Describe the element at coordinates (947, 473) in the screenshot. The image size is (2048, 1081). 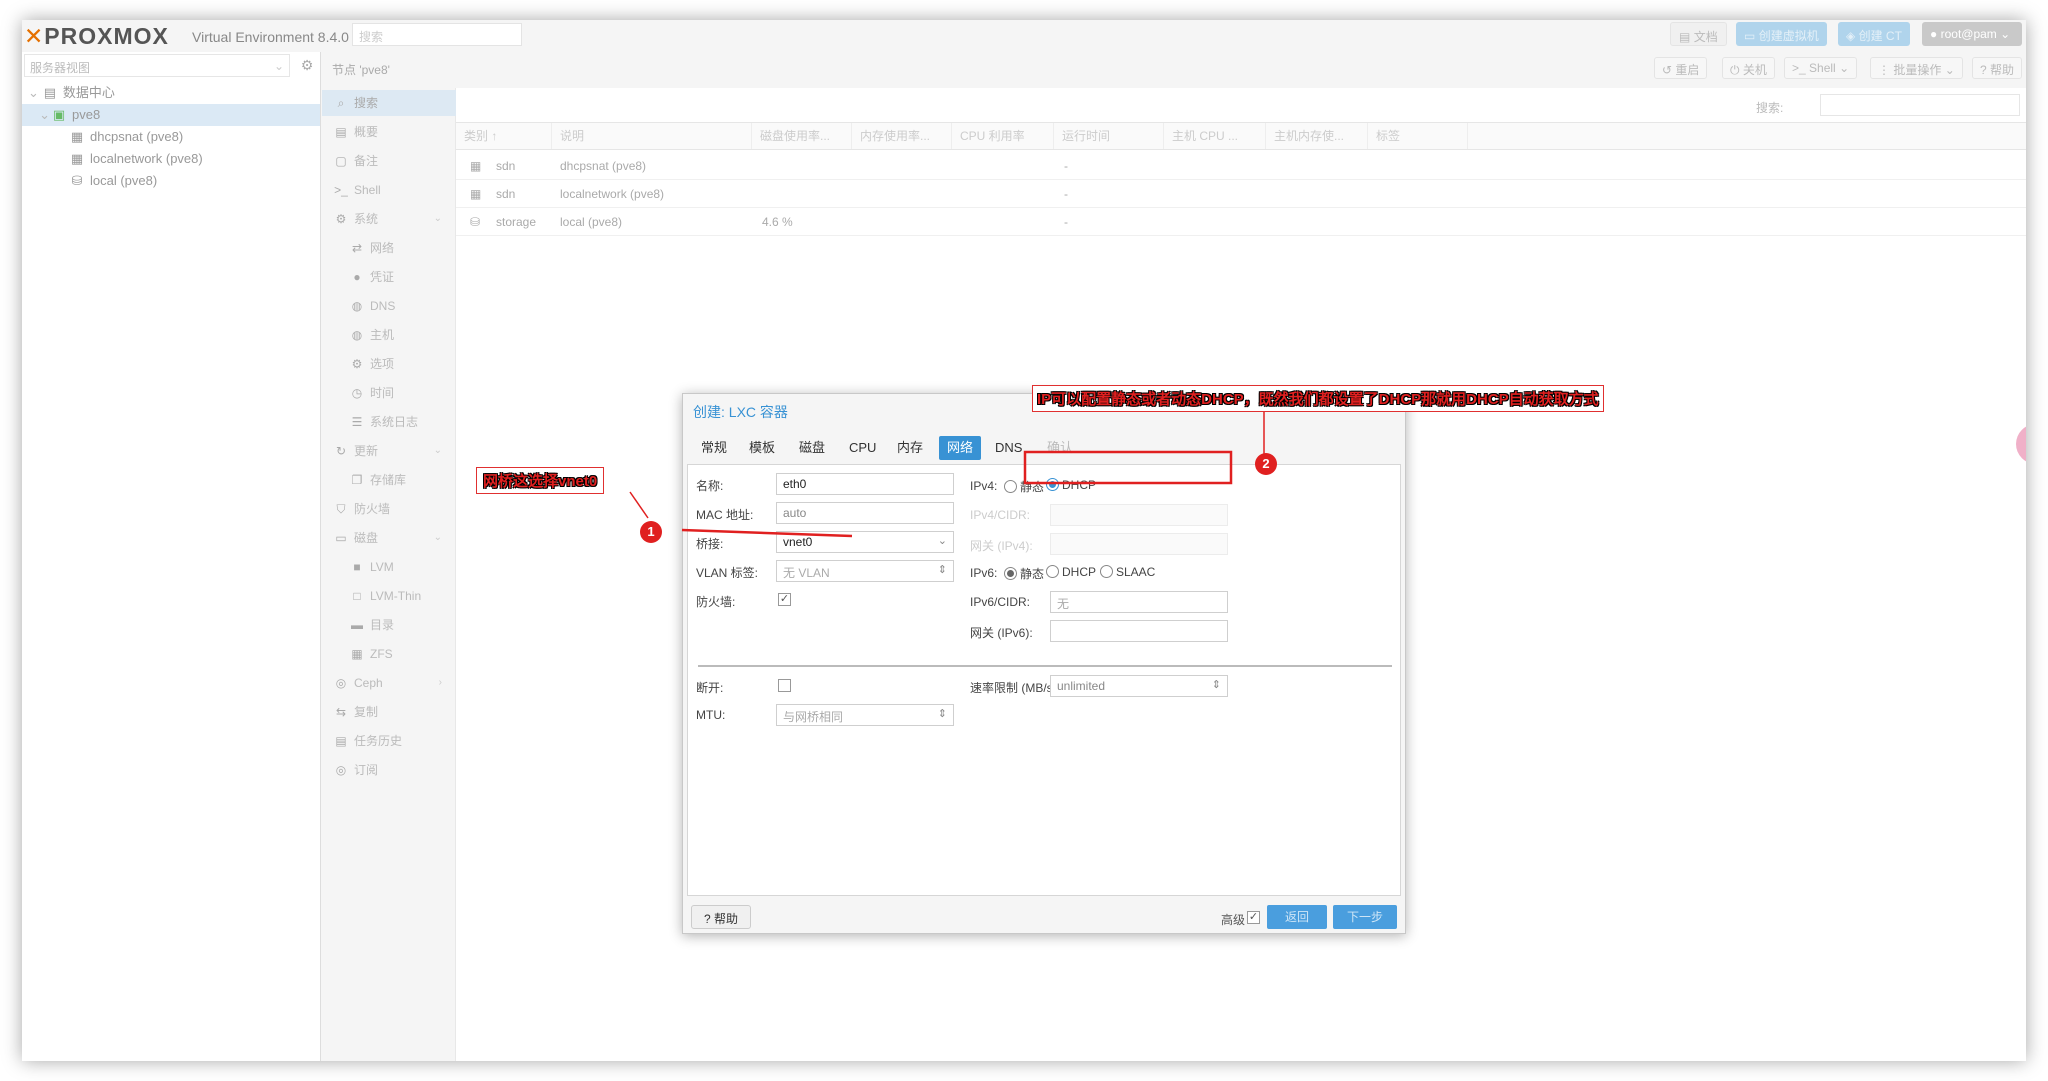
I see `annotation-lines` at that location.